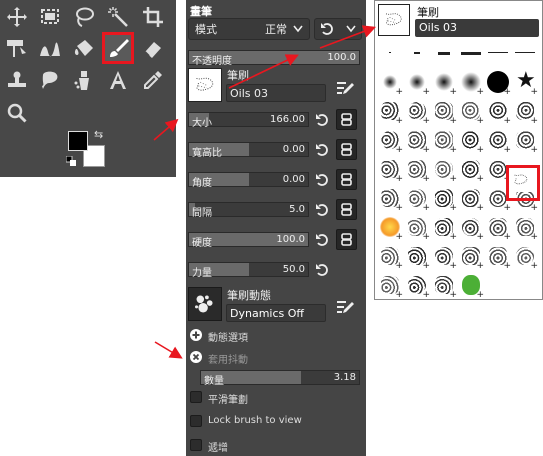  I want to click on force-reset-icon, so click(322, 270).